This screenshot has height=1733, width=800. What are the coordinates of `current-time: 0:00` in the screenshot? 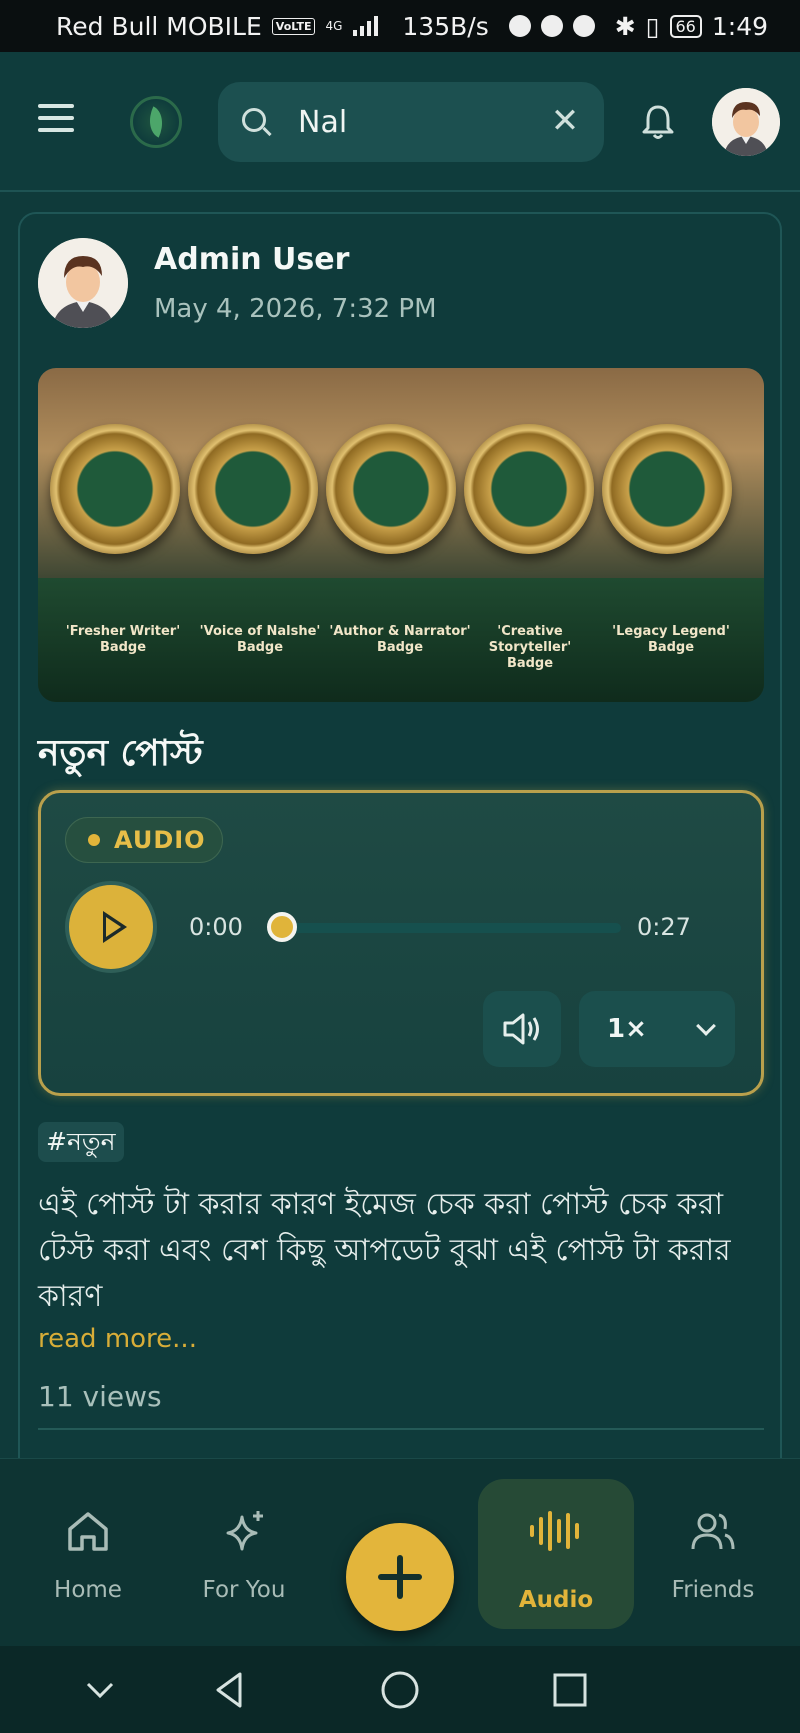 It's located at (216, 927).